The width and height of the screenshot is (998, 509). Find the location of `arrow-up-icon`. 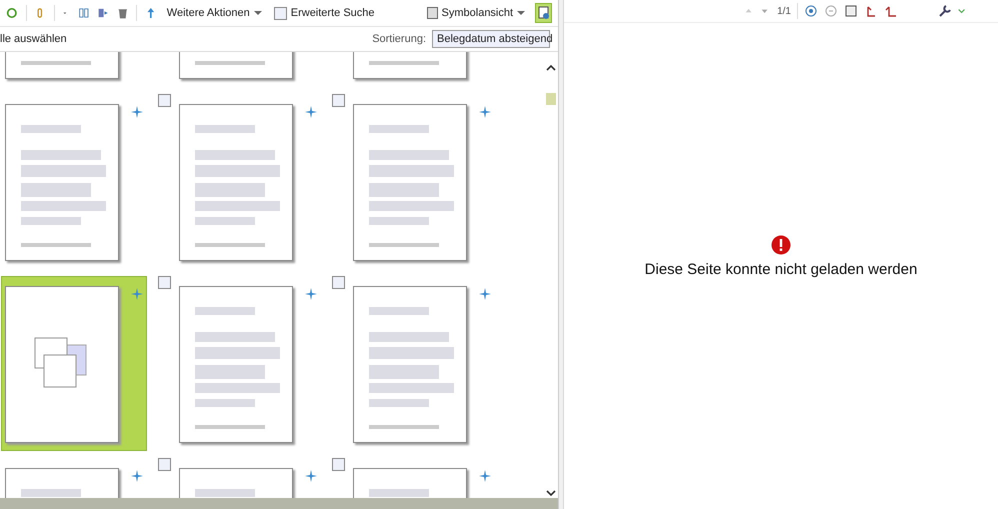

arrow-up-icon is located at coordinates (151, 13).